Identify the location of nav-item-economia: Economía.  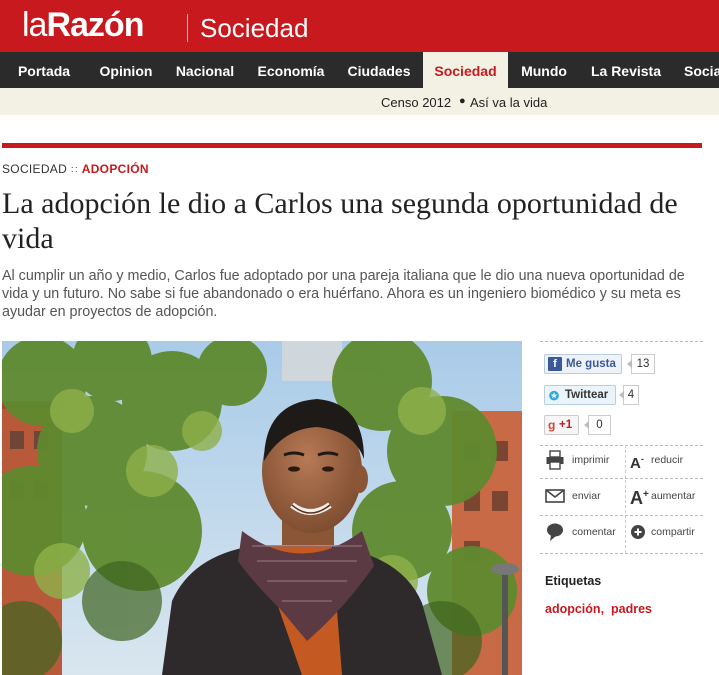
(291, 70).